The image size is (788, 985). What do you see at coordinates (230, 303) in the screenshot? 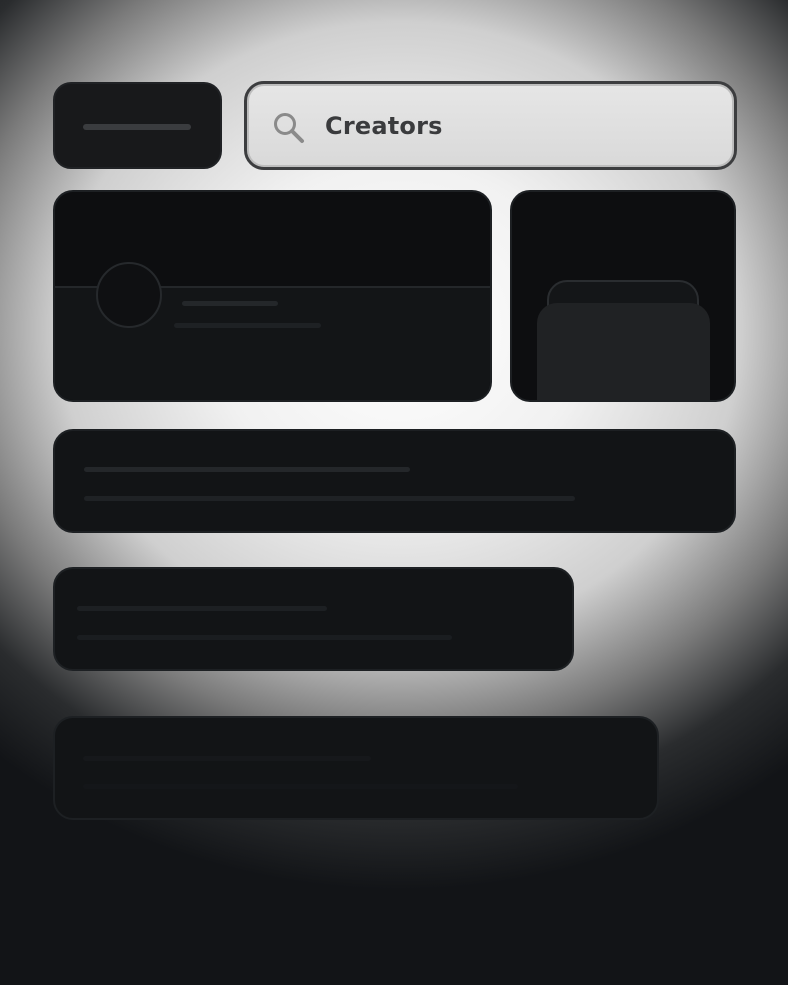
I see `profile-name-placeholder` at bounding box center [230, 303].